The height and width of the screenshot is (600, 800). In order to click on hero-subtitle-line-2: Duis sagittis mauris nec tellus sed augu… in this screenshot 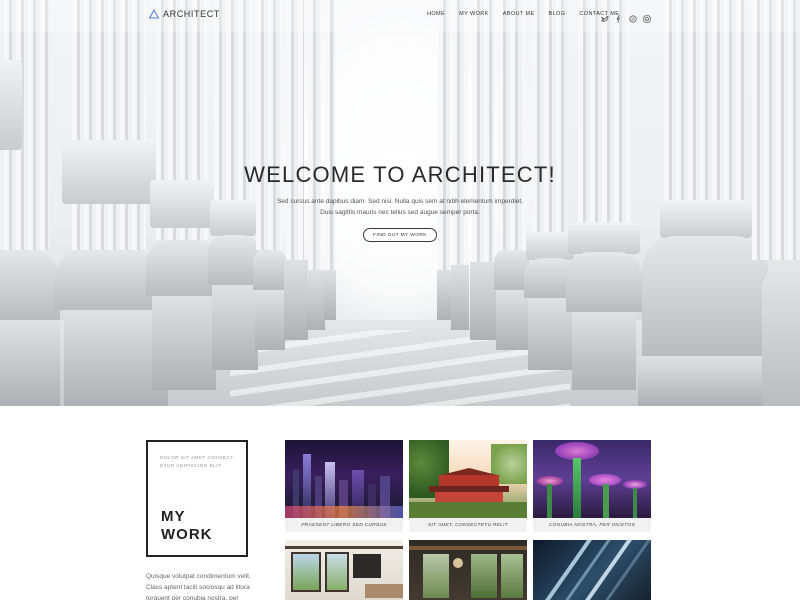, I will do `click(400, 212)`.